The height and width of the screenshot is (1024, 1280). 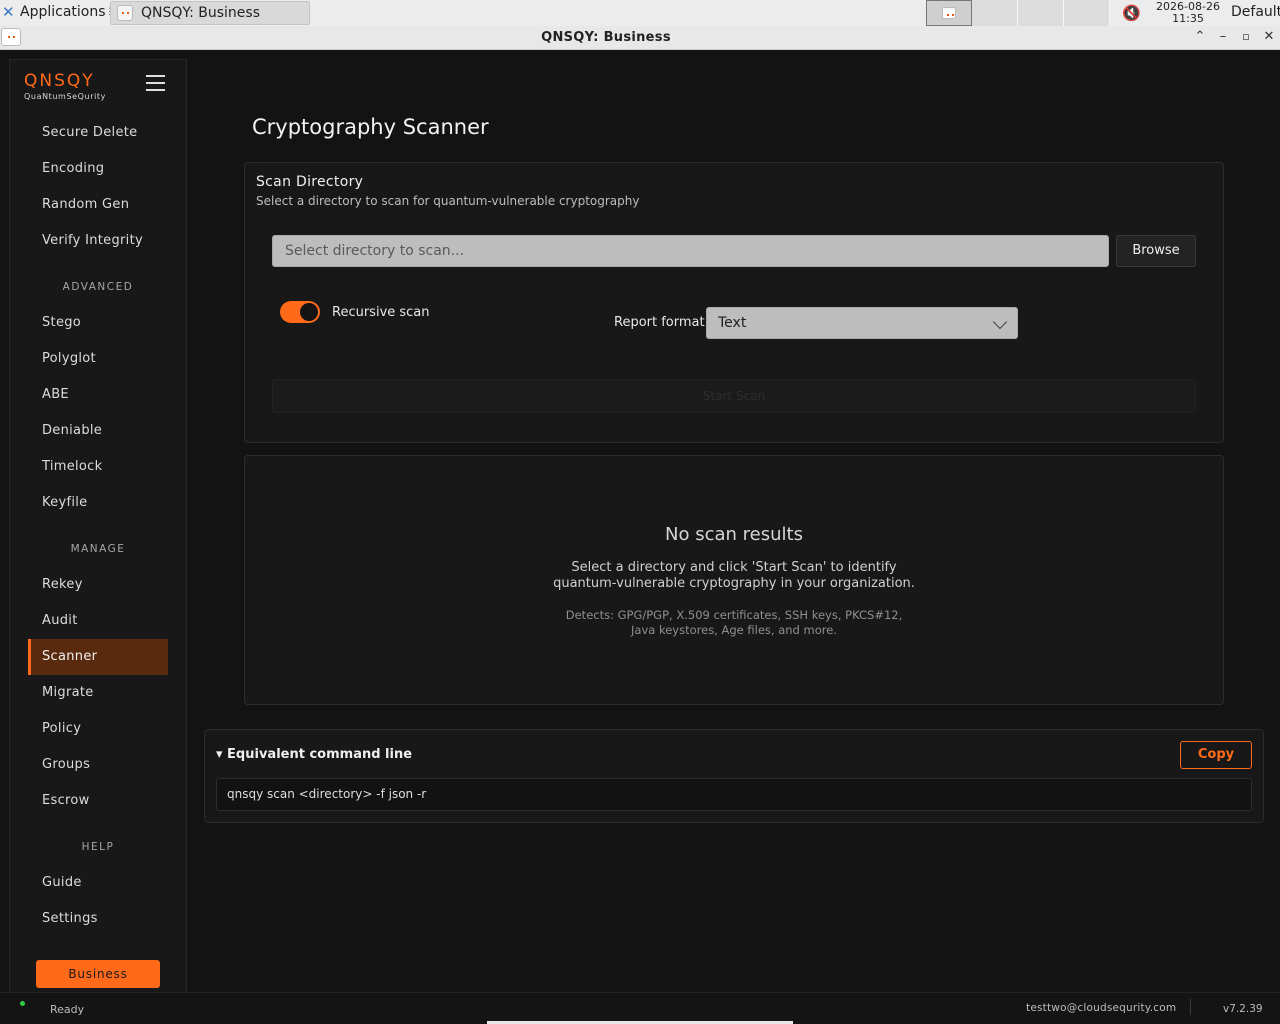 What do you see at coordinates (98, 974) in the screenshot?
I see `business-button: Business` at bounding box center [98, 974].